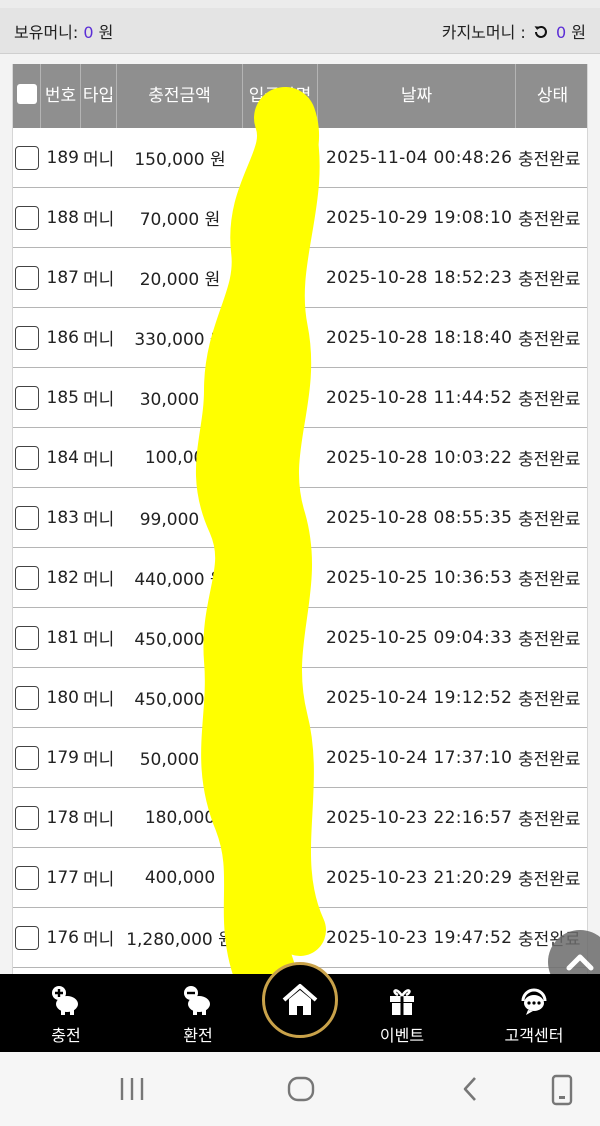 The image size is (600, 1126). Describe the element at coordinates (180, 940) in the screenshot. I see `row-amount: 1,280,000 원` at that location.